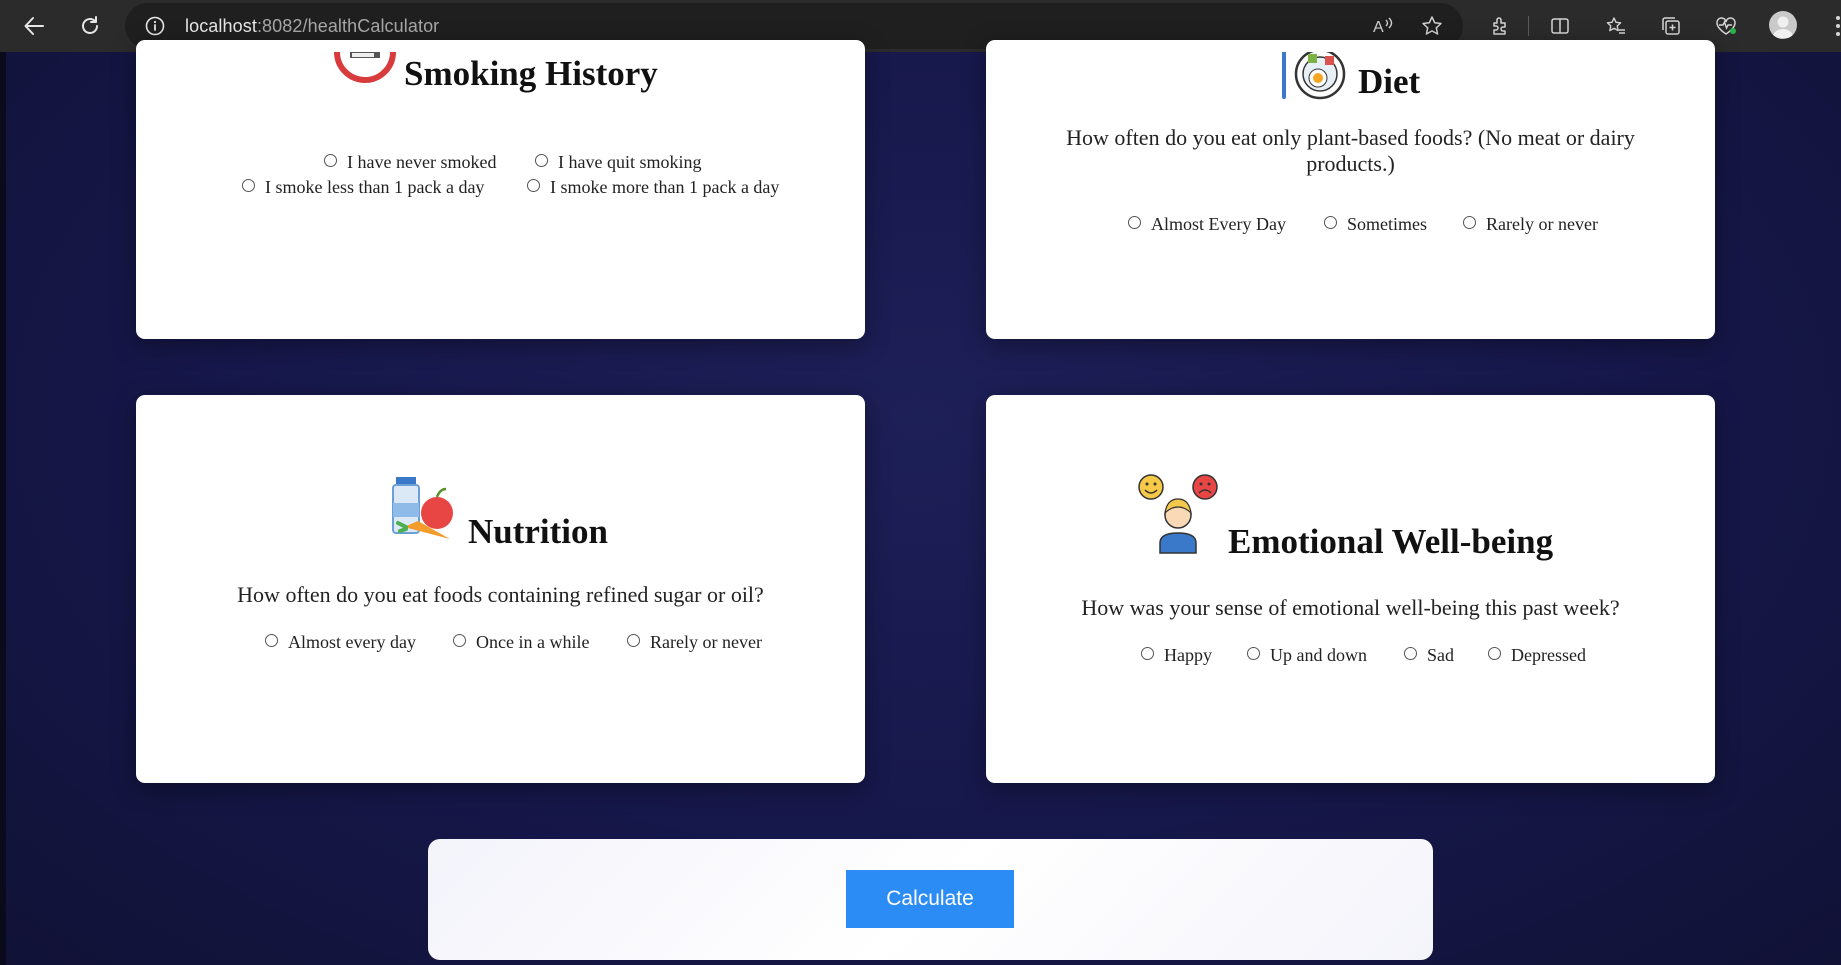 The width and height of the screenshot is (1841, 965). Describe the element at coordinates (1616, 26) in the screenshot. I see `favorites-list-icon` at that location.